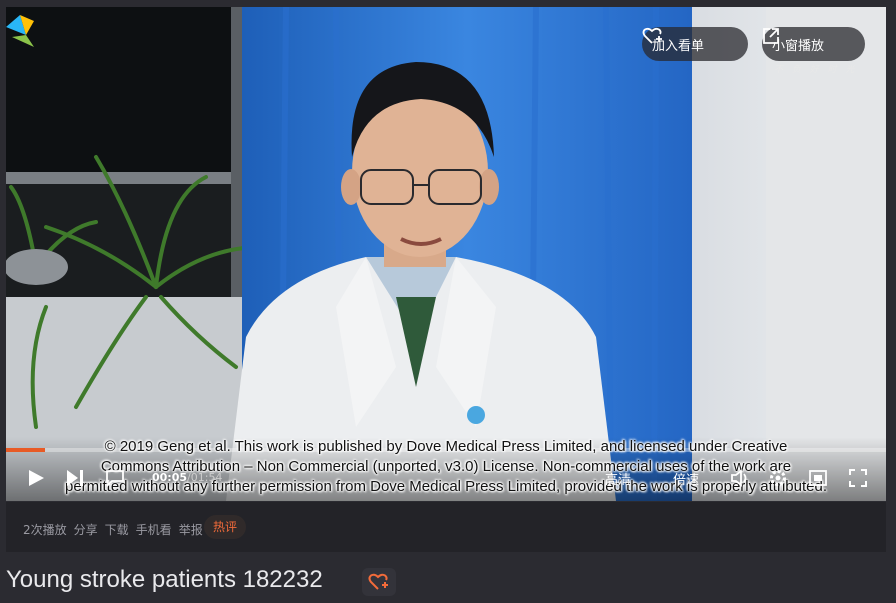 This screenshot has height=603, width=896. What do you see at coordinates (75, 478) in the screenshot?
I see `next-icon` at bounding box center [75, 478].